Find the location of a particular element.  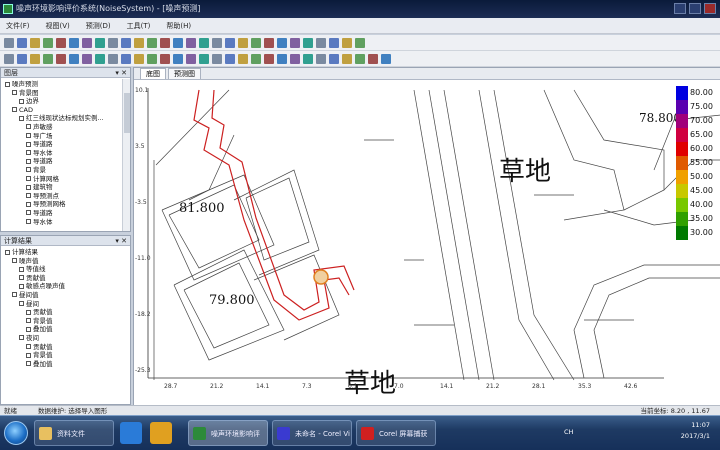

tree-item: 导道路 is located at coordinates (65, 213).